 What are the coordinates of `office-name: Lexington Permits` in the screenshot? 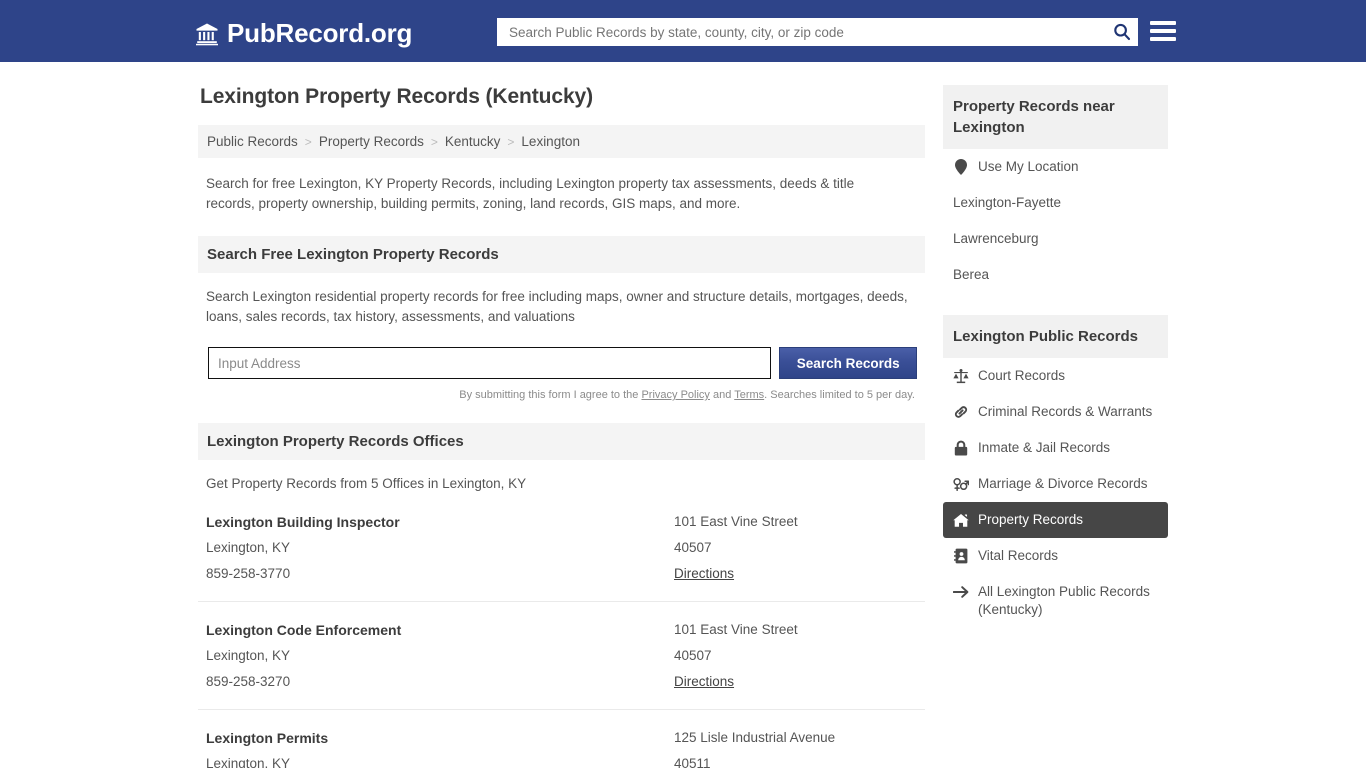 It's located at (440, 738).